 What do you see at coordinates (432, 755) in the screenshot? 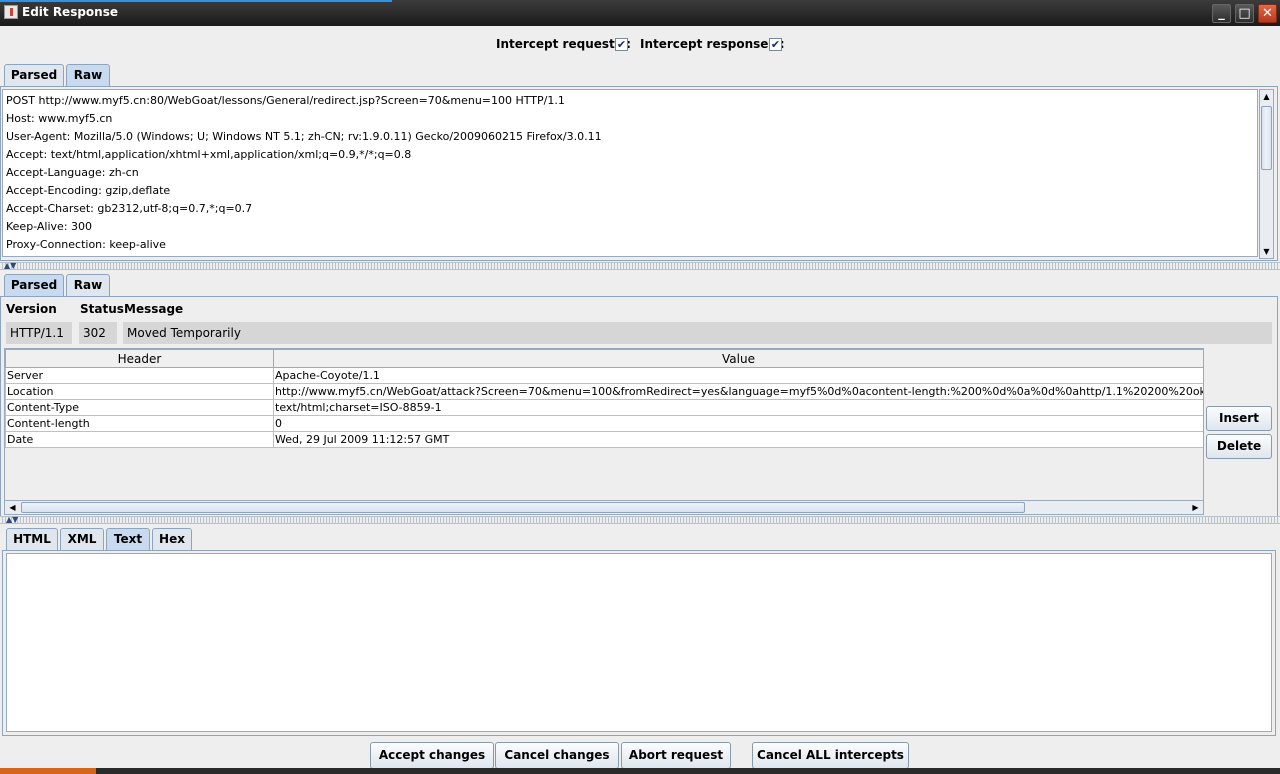
I see `accept-changes-button: Accept changes` at bounding box center [432, 755].